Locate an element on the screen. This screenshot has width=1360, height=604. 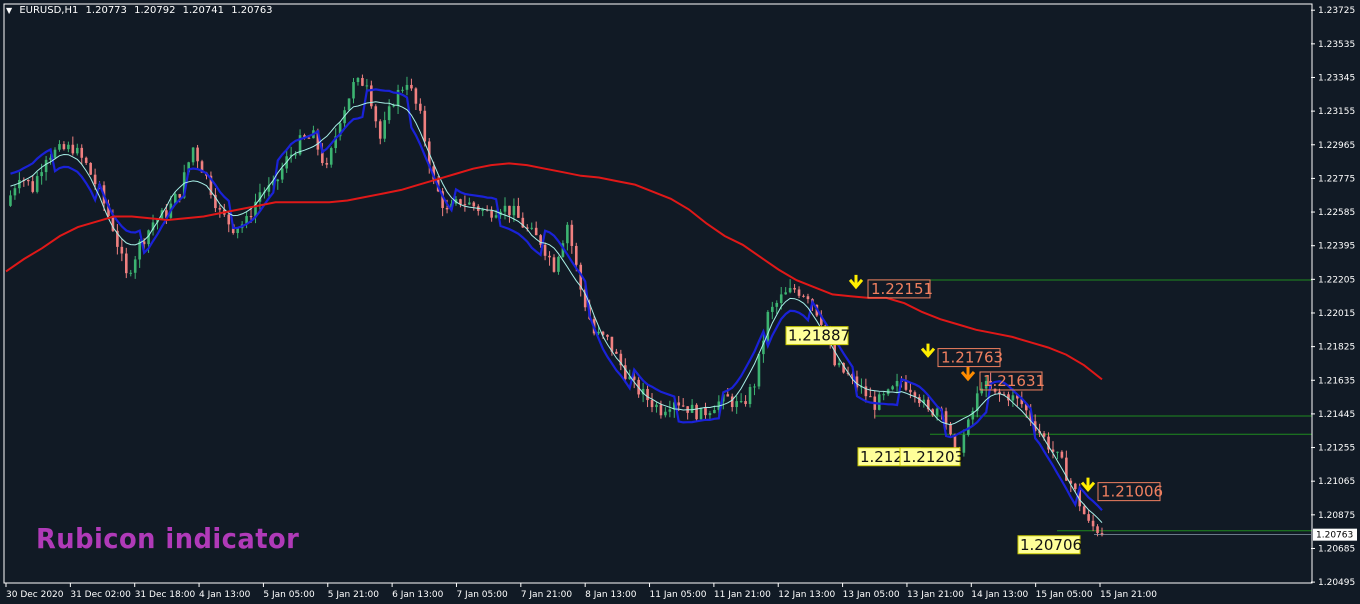
x-tick-label: 5 Jan 21:00 is located at coordinates (354, 595).